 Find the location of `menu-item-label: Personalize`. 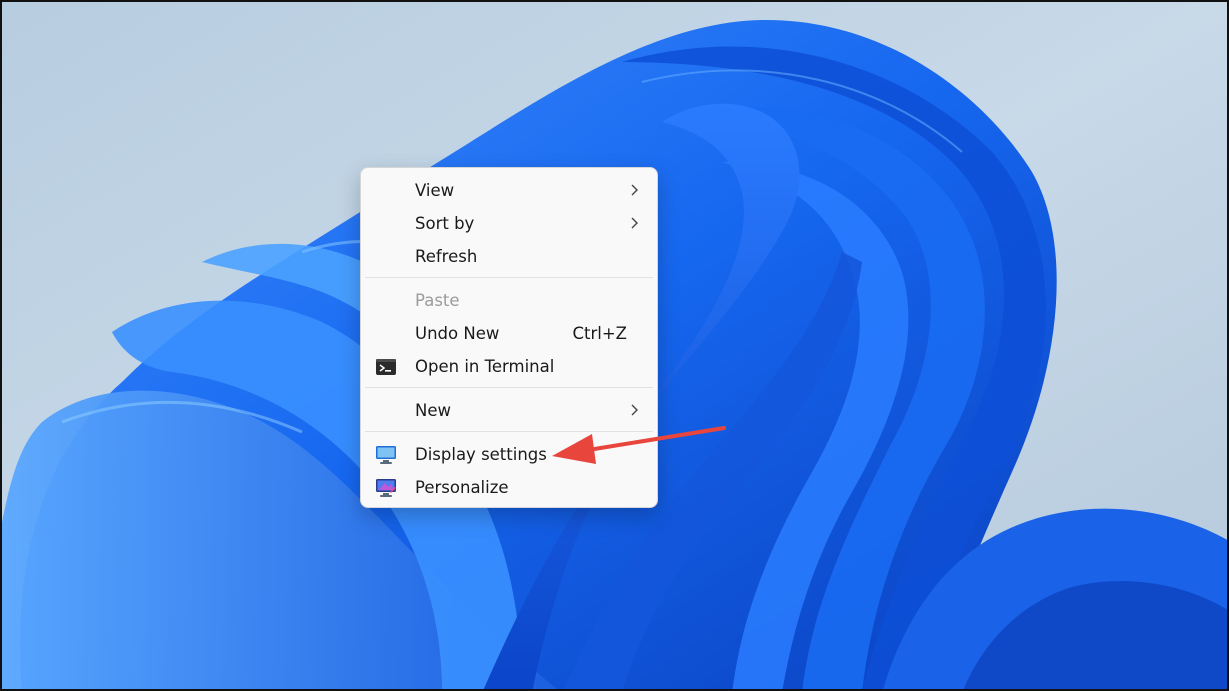

menu-item-label: Personalize is located at coordinates (462, 487).